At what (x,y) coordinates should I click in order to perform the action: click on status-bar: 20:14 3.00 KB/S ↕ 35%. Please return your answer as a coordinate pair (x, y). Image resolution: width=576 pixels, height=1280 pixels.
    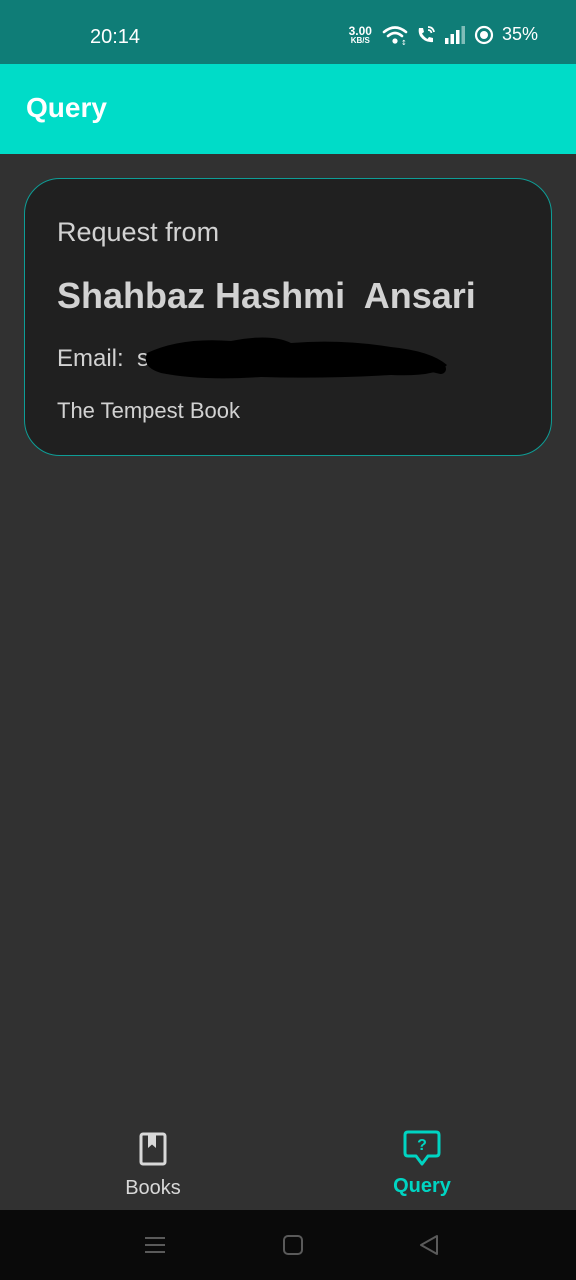
    Looking at the image, I should click on (288, 32).